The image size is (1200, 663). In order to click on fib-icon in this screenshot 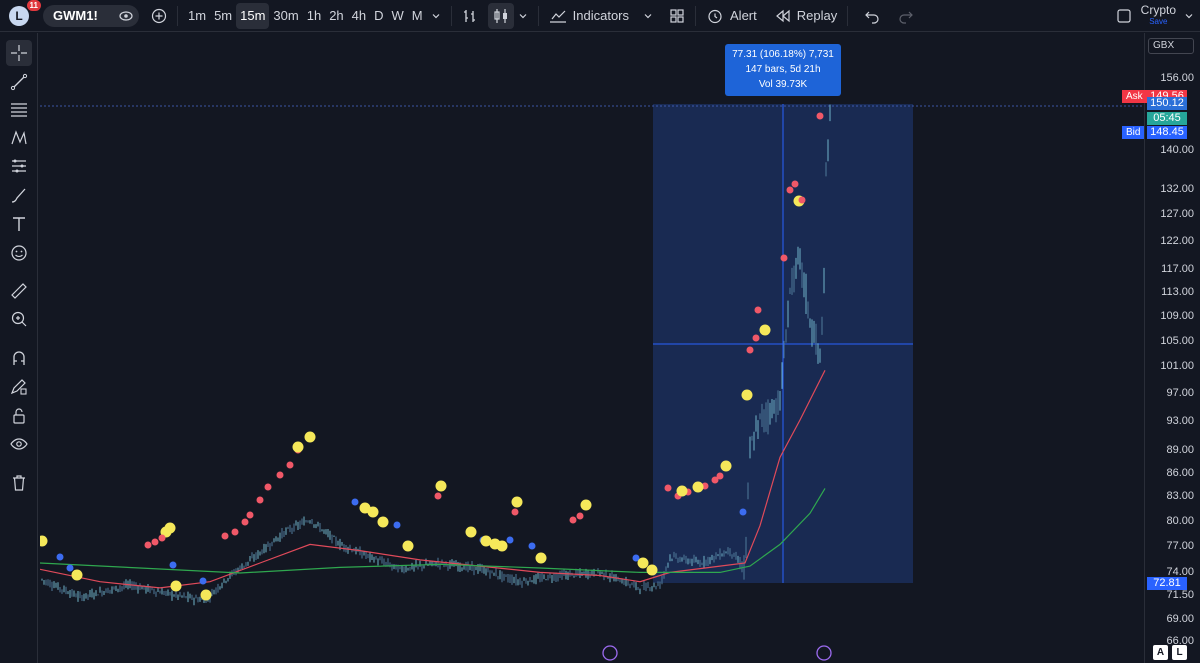, I will do `click(19, 110)`.